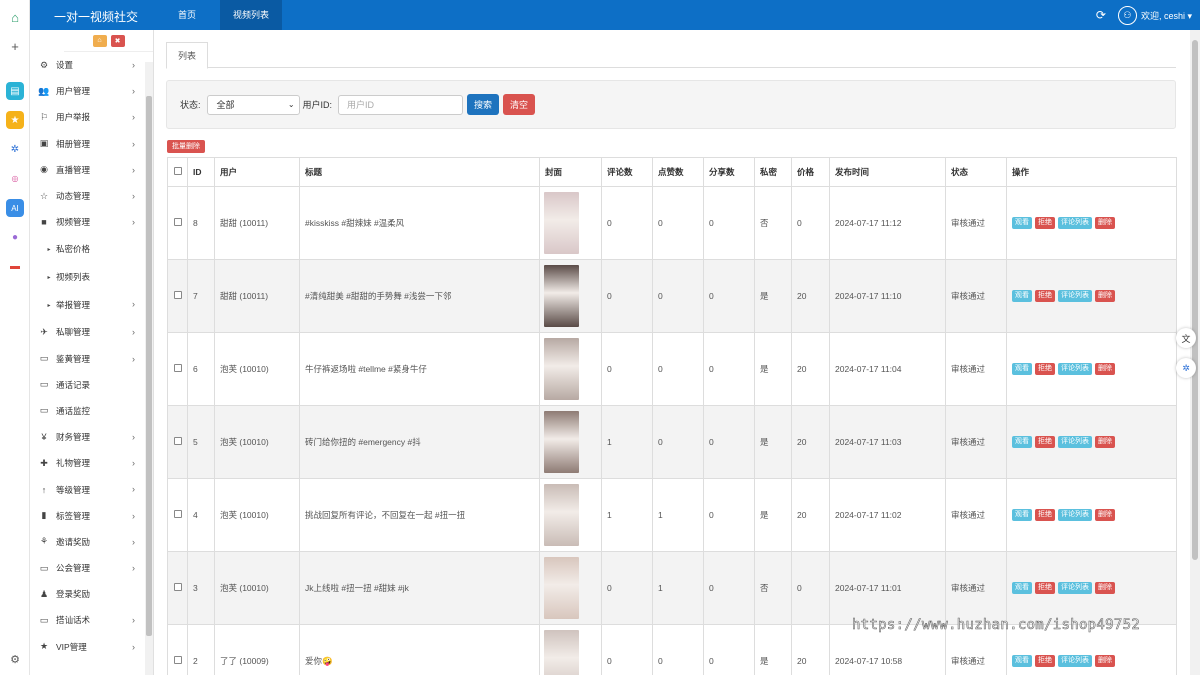 The width and height of the screenshot is (1200, 675). What do you see at coordinates (91, 359) in the screenshot?
I see `sidebar-item-11: ▭ 鉴黄管理 ›` at bounding box center [91, 359].